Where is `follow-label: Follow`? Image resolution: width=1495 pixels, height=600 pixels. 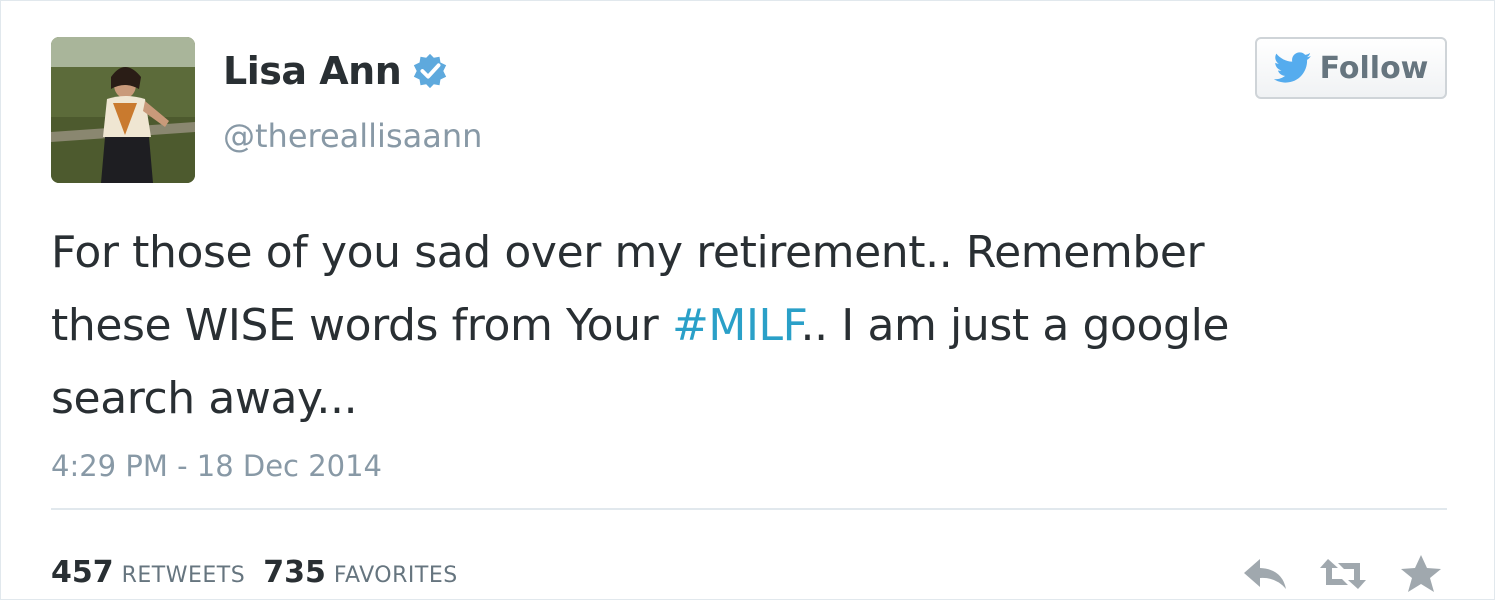
follow-label: Follow is located at coordinates (1374, 68).